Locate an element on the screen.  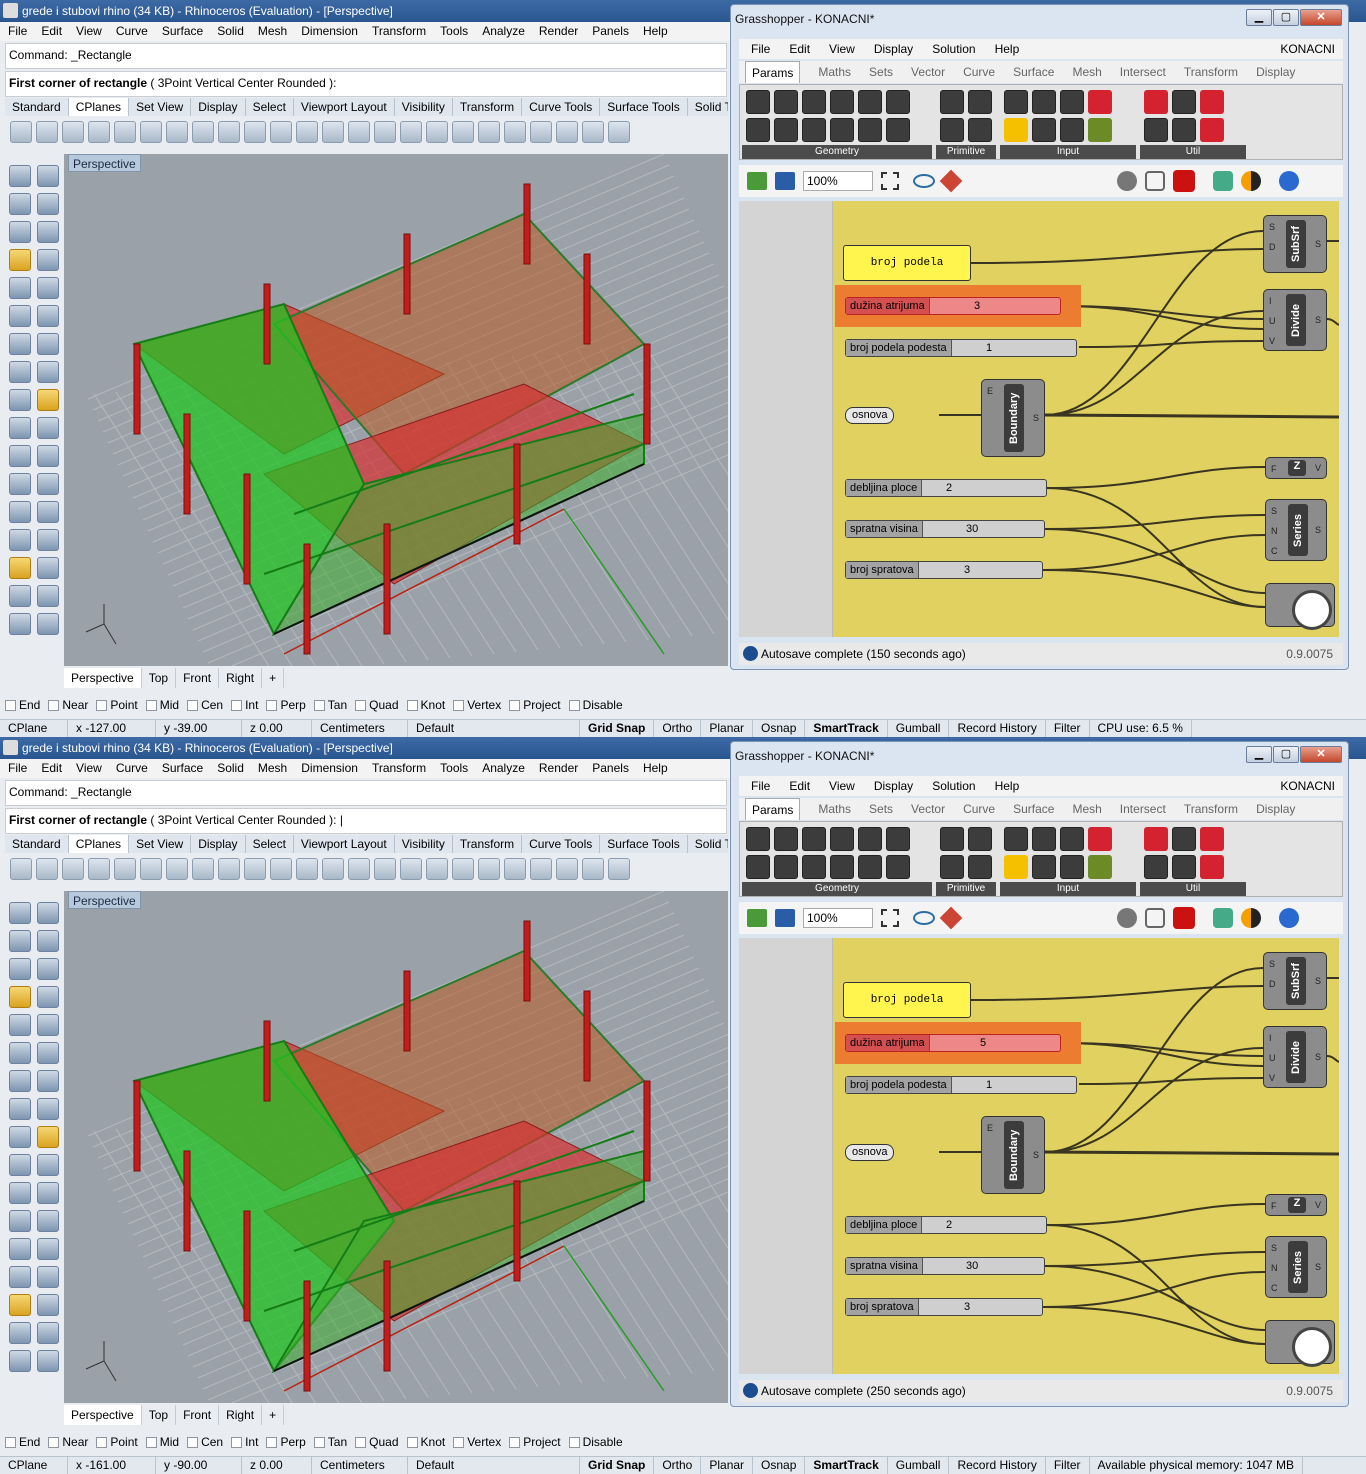
wireframe-icon is located at coordinates (1155, 918).